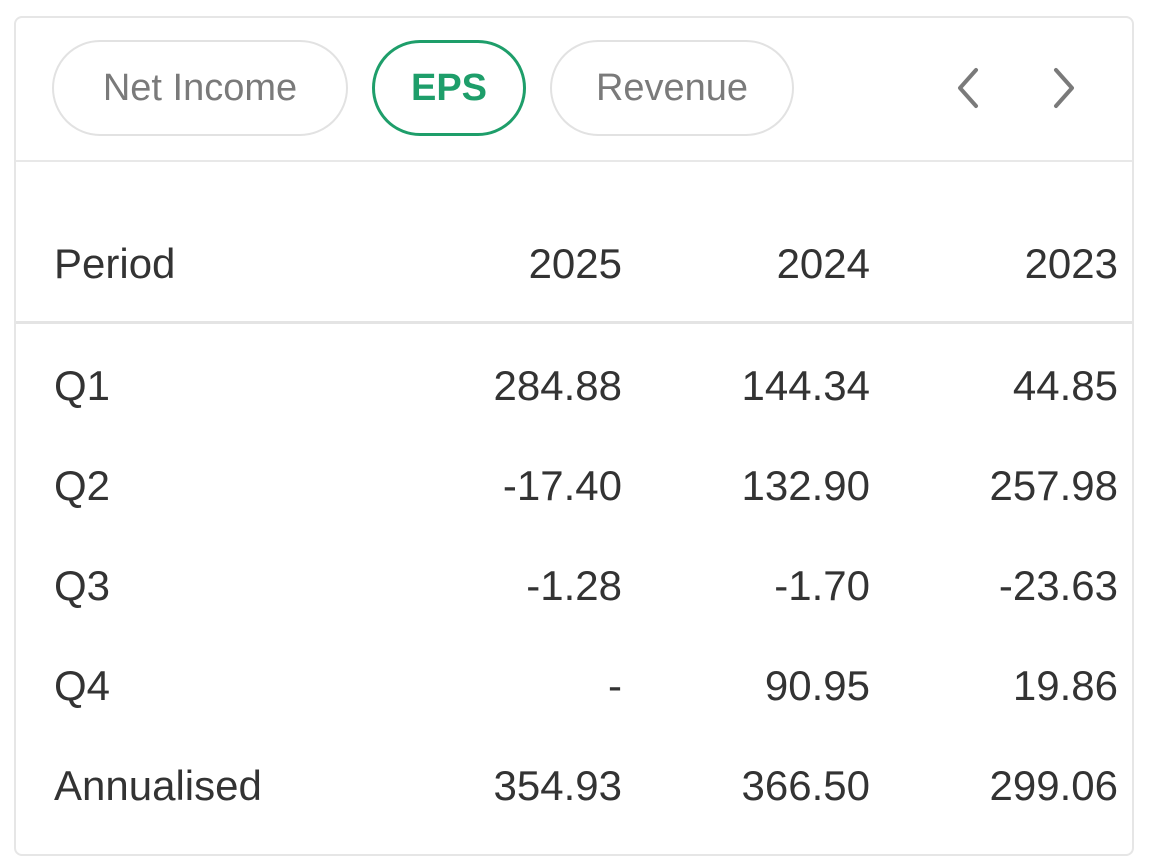  What do you see at coordinates (1065, 685) in the screenshot?
I see `cell-2023: 19.86` at bounding box center [1065, 685].